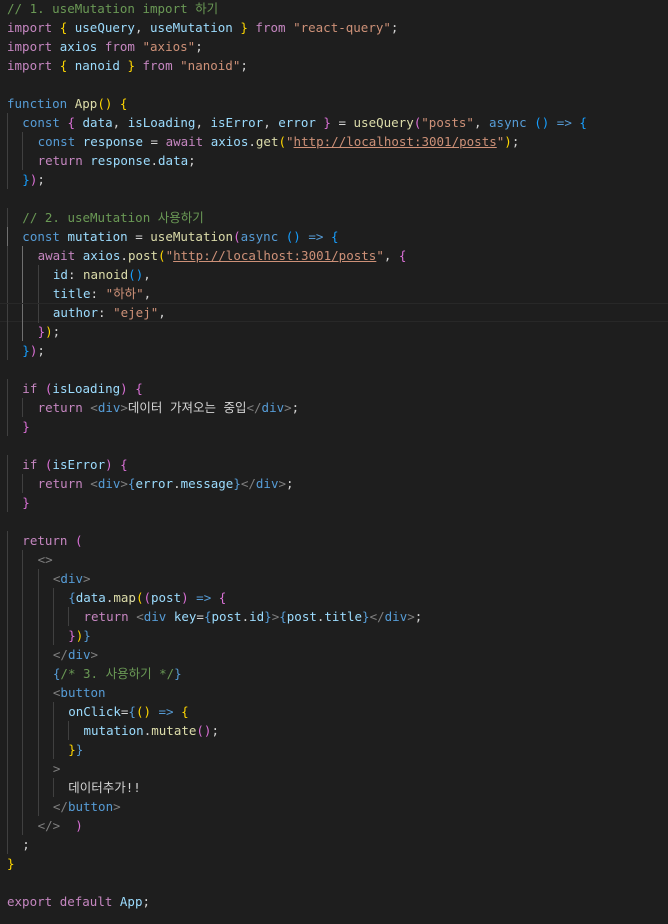 The width and height of the screenshot is (668, 924). I want to click on code-line: import axios from "axios";, so click(334, 46).